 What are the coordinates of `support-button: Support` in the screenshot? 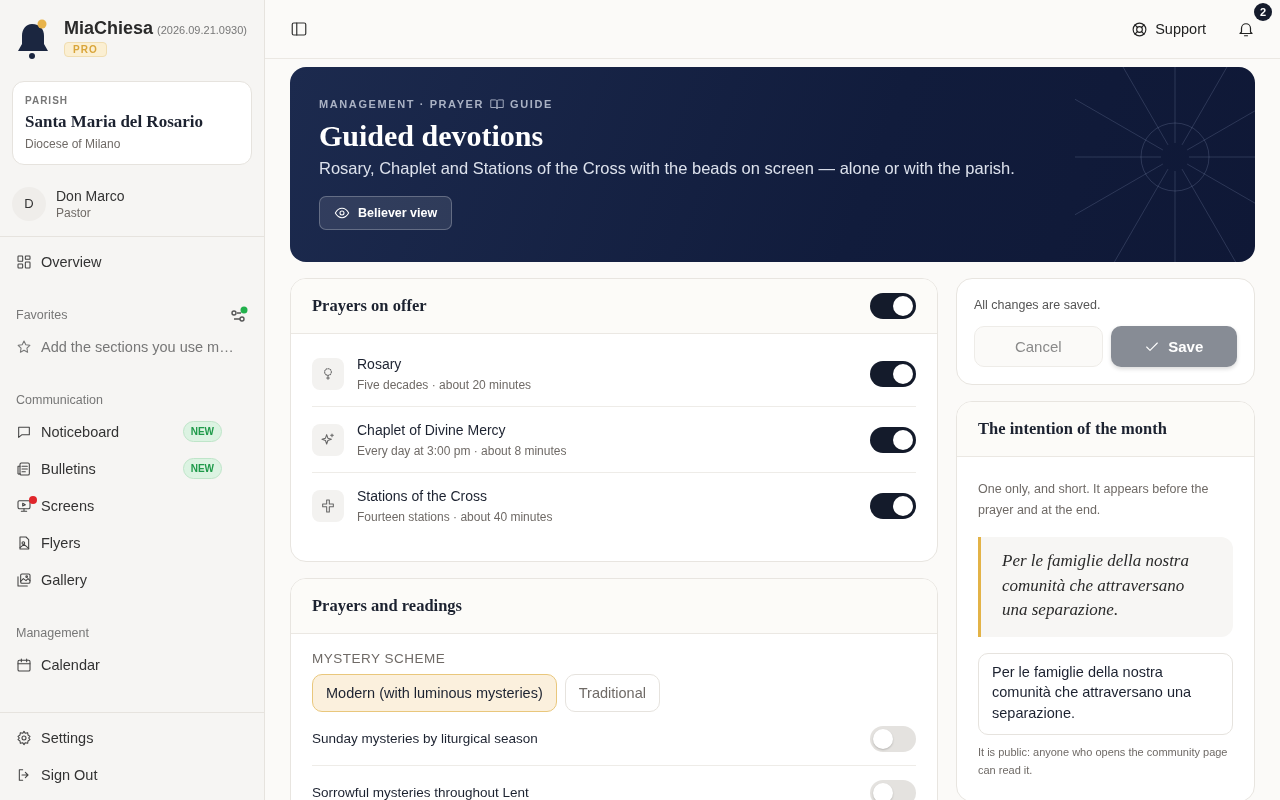 It's located at (1168, 29).